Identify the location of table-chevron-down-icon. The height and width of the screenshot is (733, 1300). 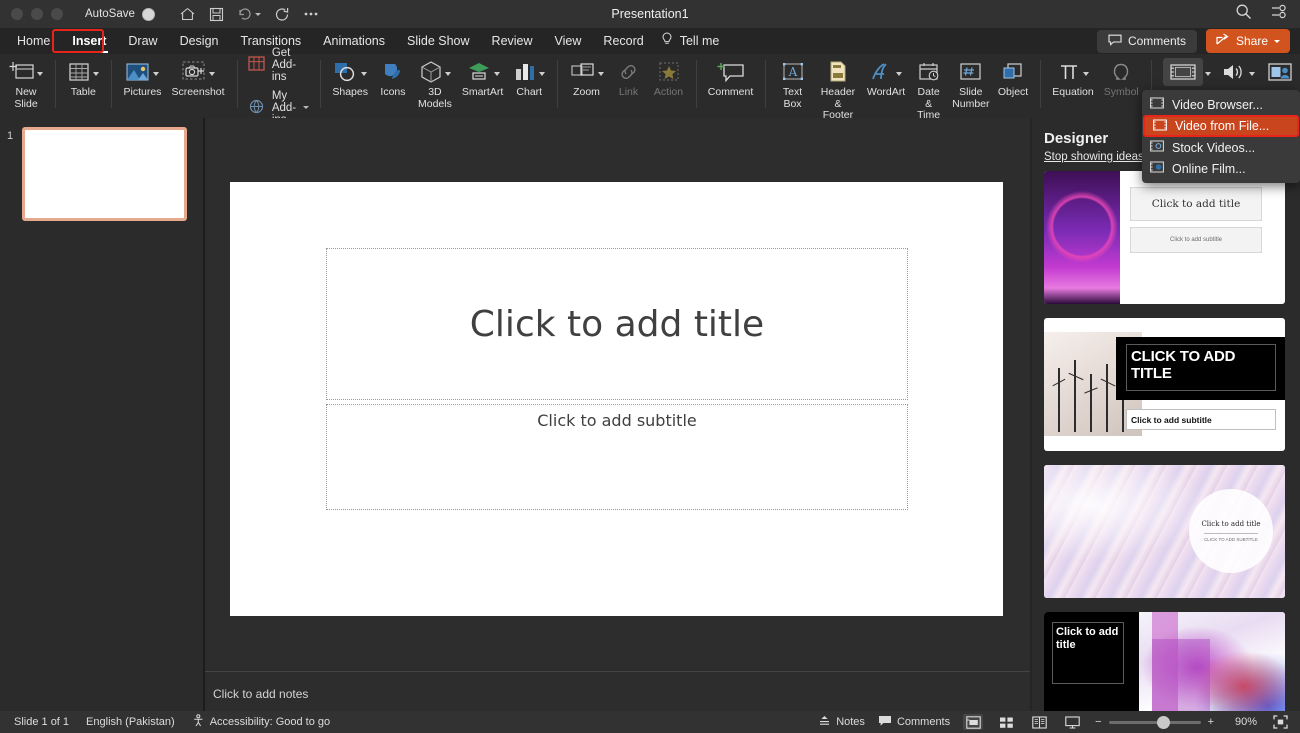
(96, 74).